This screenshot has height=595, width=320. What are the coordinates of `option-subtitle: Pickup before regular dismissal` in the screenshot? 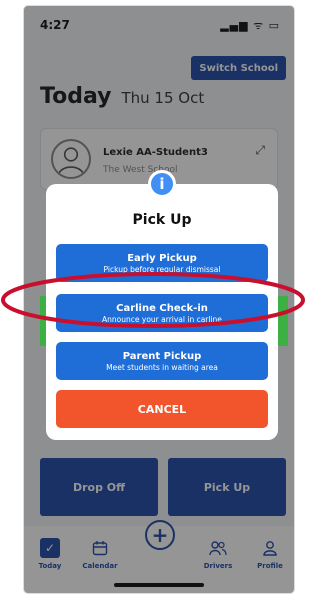 It's located at (162, 269).